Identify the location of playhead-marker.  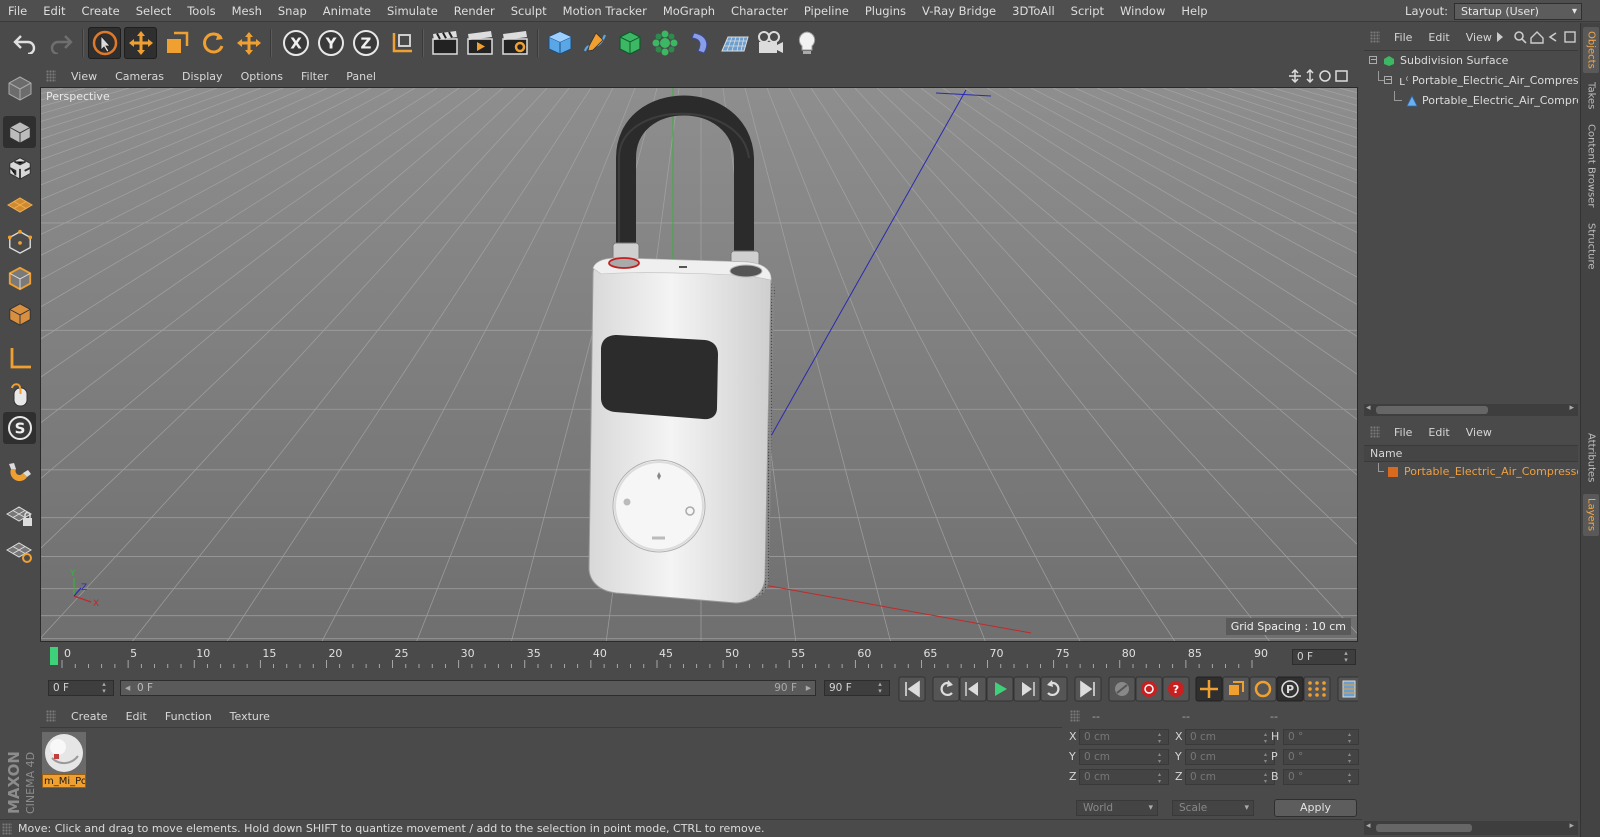
(54, 656).